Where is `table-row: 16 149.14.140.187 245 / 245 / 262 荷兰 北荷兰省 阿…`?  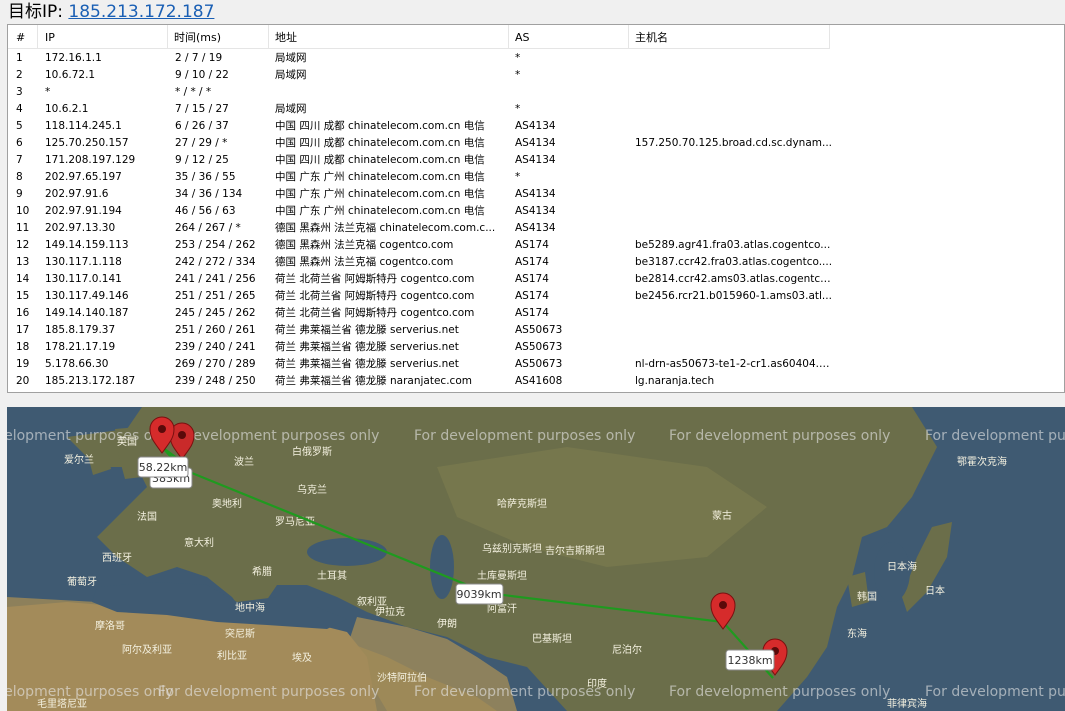
table-row: 16 149.14.140.187 245 / 245 / 262 荷兰 北荷兰省 阿… is located at coordinates (536, 313).